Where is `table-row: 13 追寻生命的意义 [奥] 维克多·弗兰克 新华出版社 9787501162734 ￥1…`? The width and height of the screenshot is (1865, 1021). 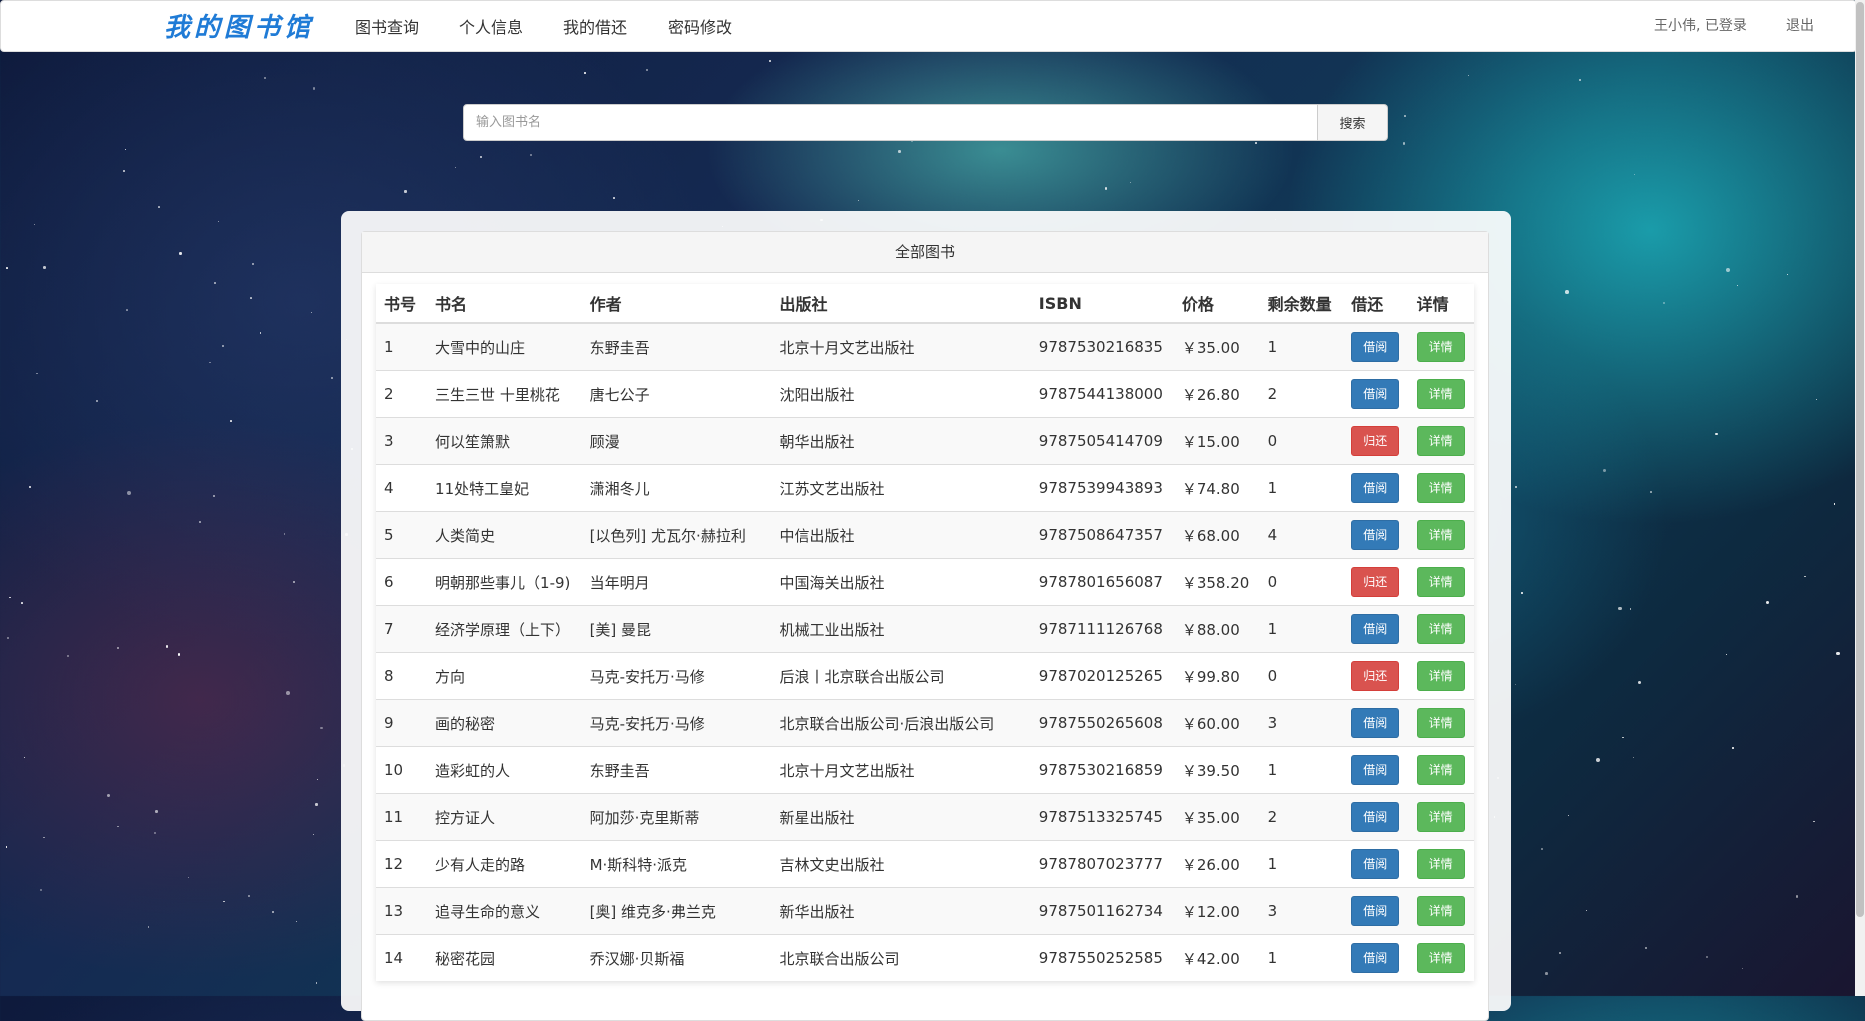
table-row: 13 追寻生命的意义 [奥] 维克多·弗兰克 新华出版社 9787501162734 ￥1… is located at coordinates (925, 911).